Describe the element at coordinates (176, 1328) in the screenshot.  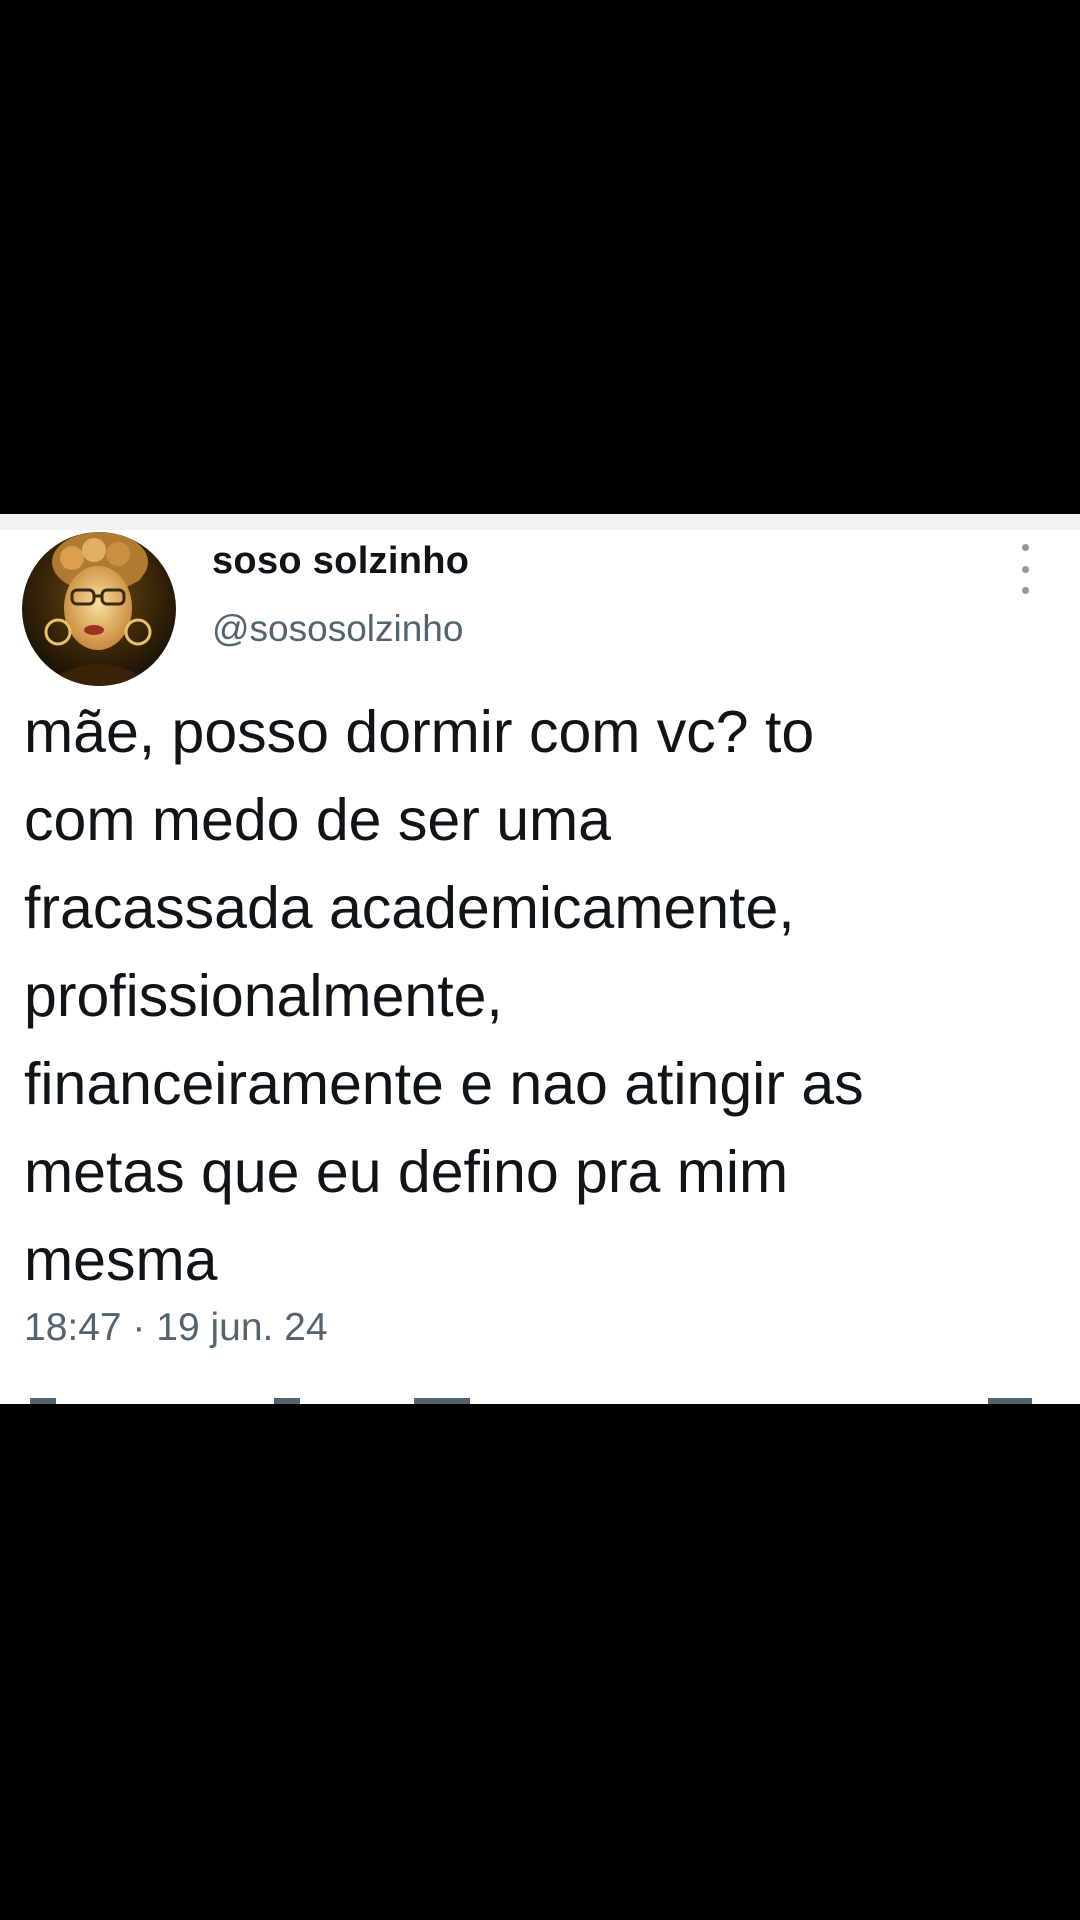
I see `timestamp: 18:47 · 19 jun. 24` at that location.